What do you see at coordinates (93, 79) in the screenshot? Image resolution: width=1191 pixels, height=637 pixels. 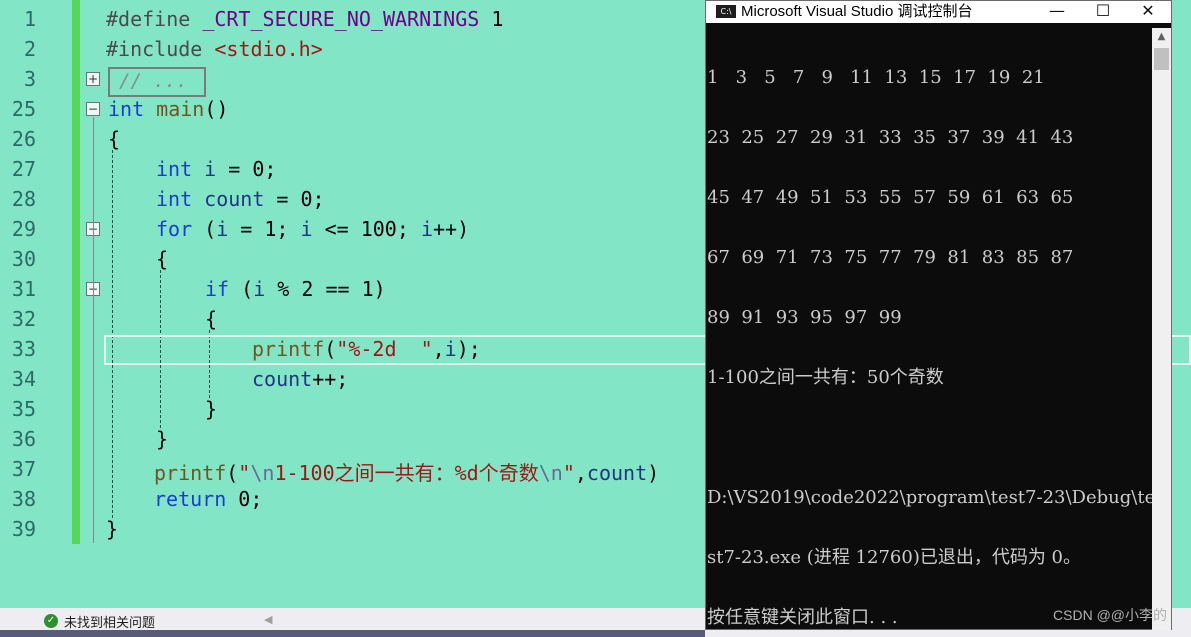 I see `expand-region-button: +` at bounding box center [93, 79].